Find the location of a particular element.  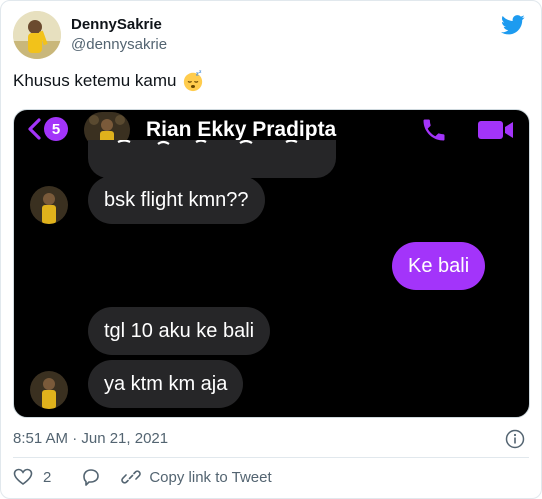

like-button: 2 is located at coordinates (32, 477).